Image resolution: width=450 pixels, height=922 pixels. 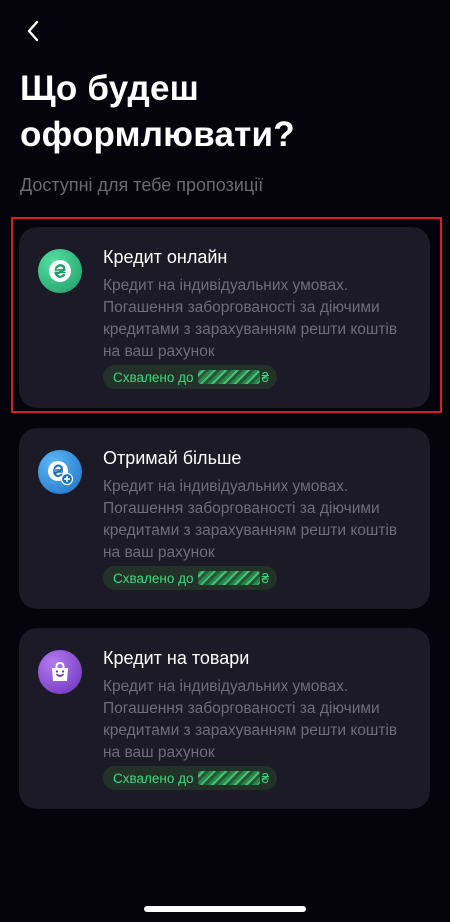 What do you see at coordinates (176, 658) in the screenshot?
I see `offer-name: Кредит на товари` at bounding box center [176, 658].